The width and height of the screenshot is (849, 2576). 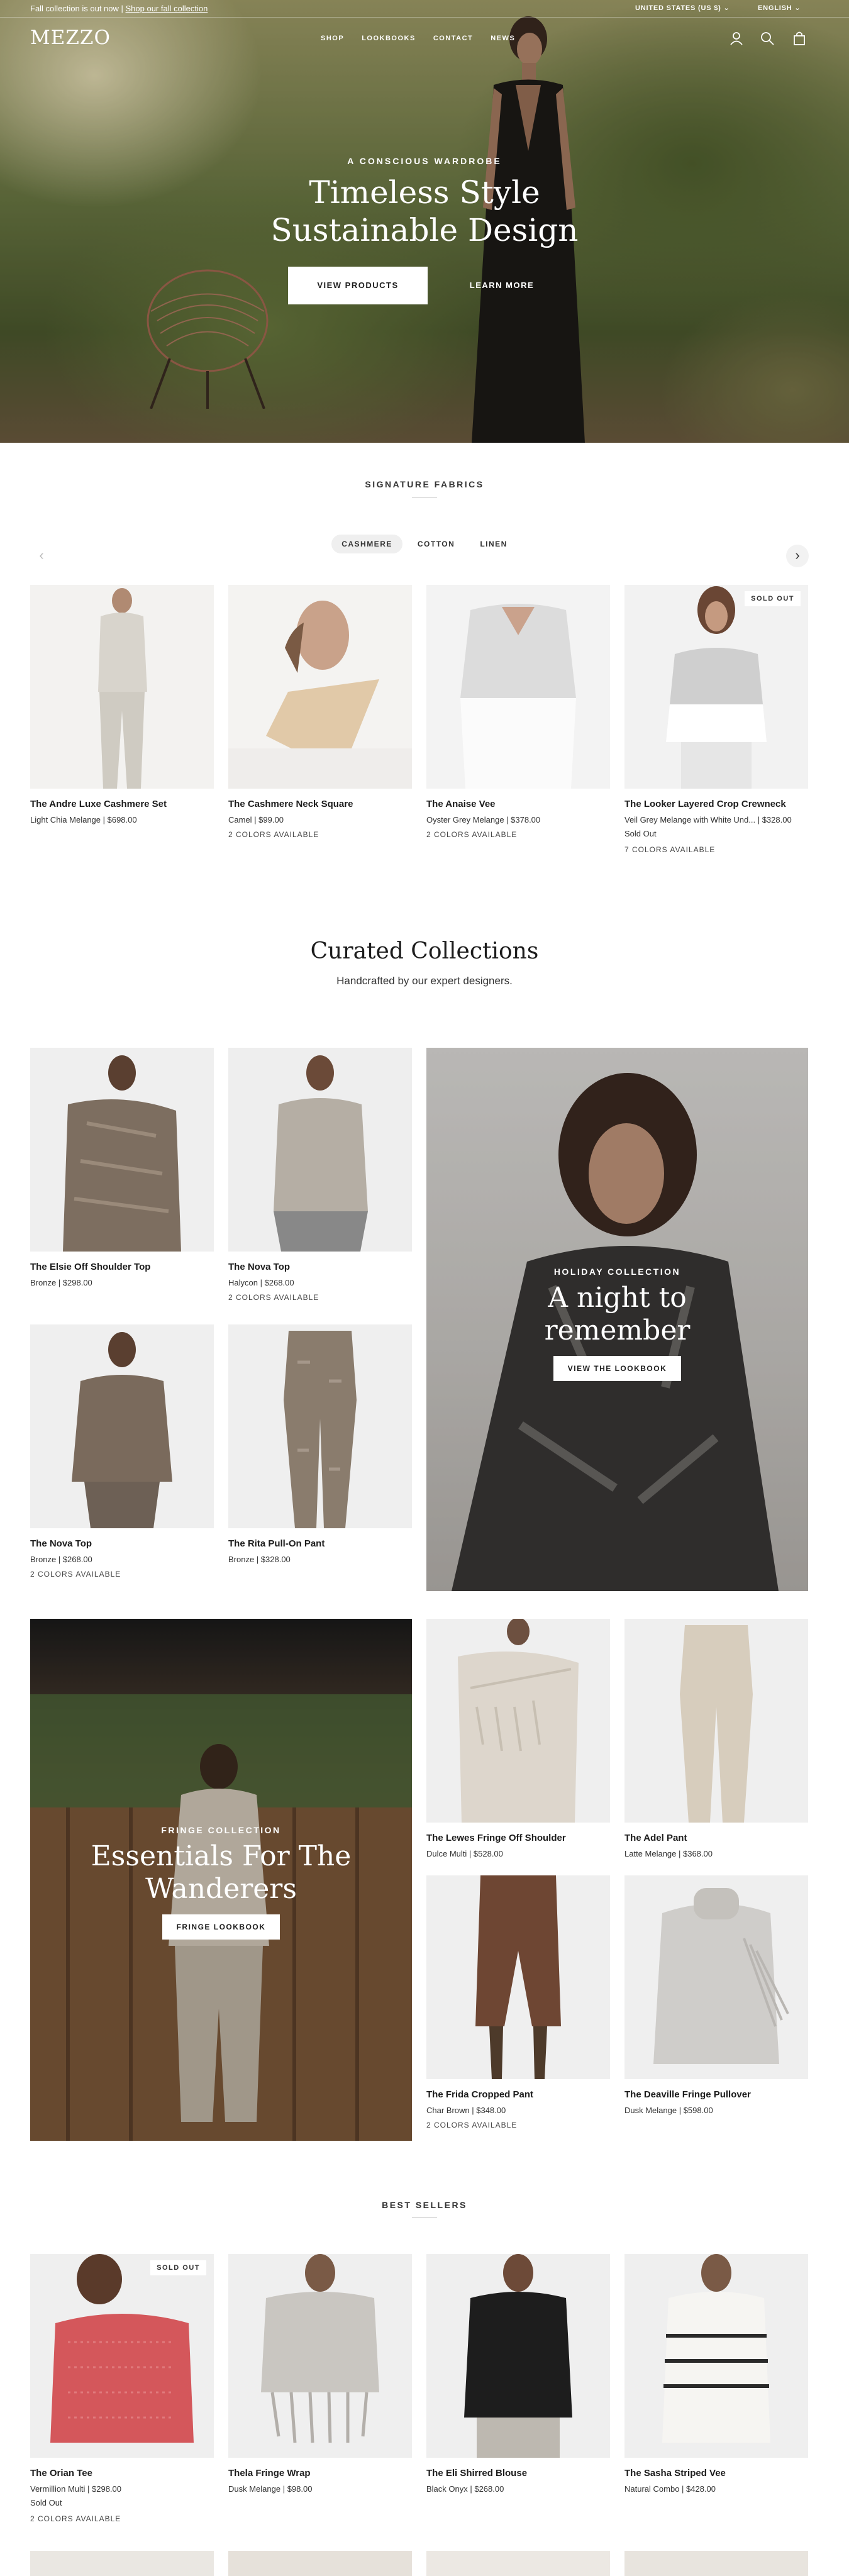 I want to click on hero-kicker: A CONSCIOUS WARDROBE, so click(x=425, y=161).